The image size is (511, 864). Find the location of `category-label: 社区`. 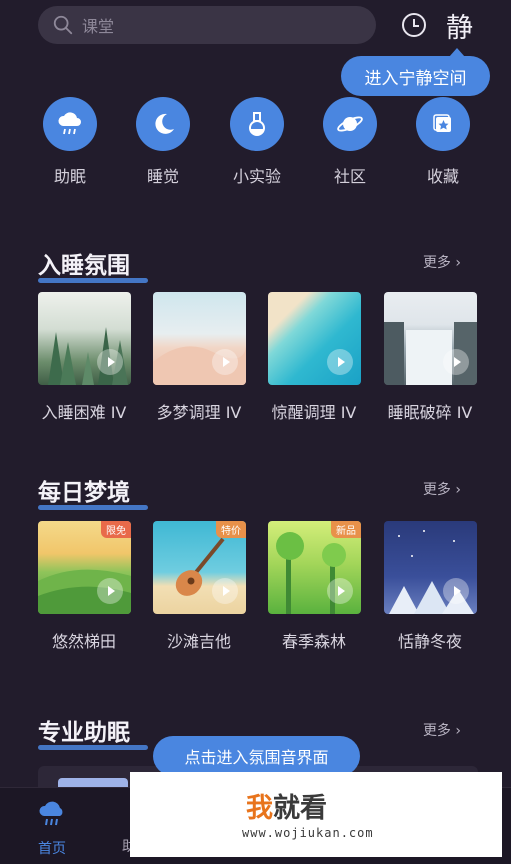

category-label: 社区 is located at coordinates (349, 176).